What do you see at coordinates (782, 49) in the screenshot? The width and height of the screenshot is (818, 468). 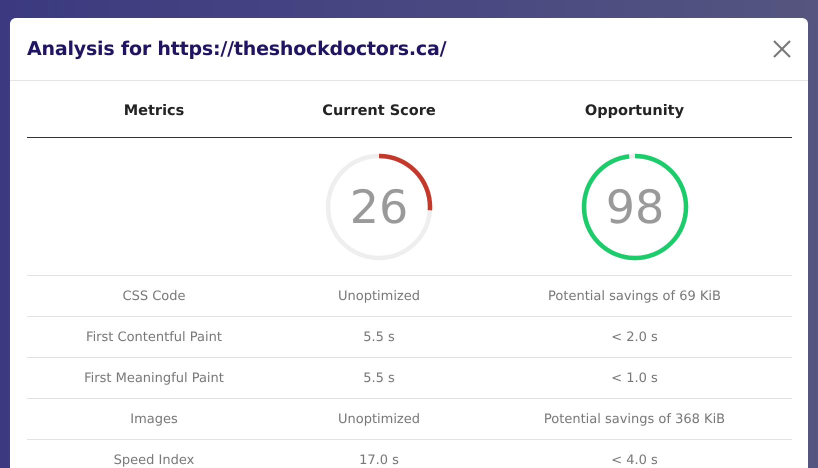 I see `close-icon` at bounding box center [782, 49].